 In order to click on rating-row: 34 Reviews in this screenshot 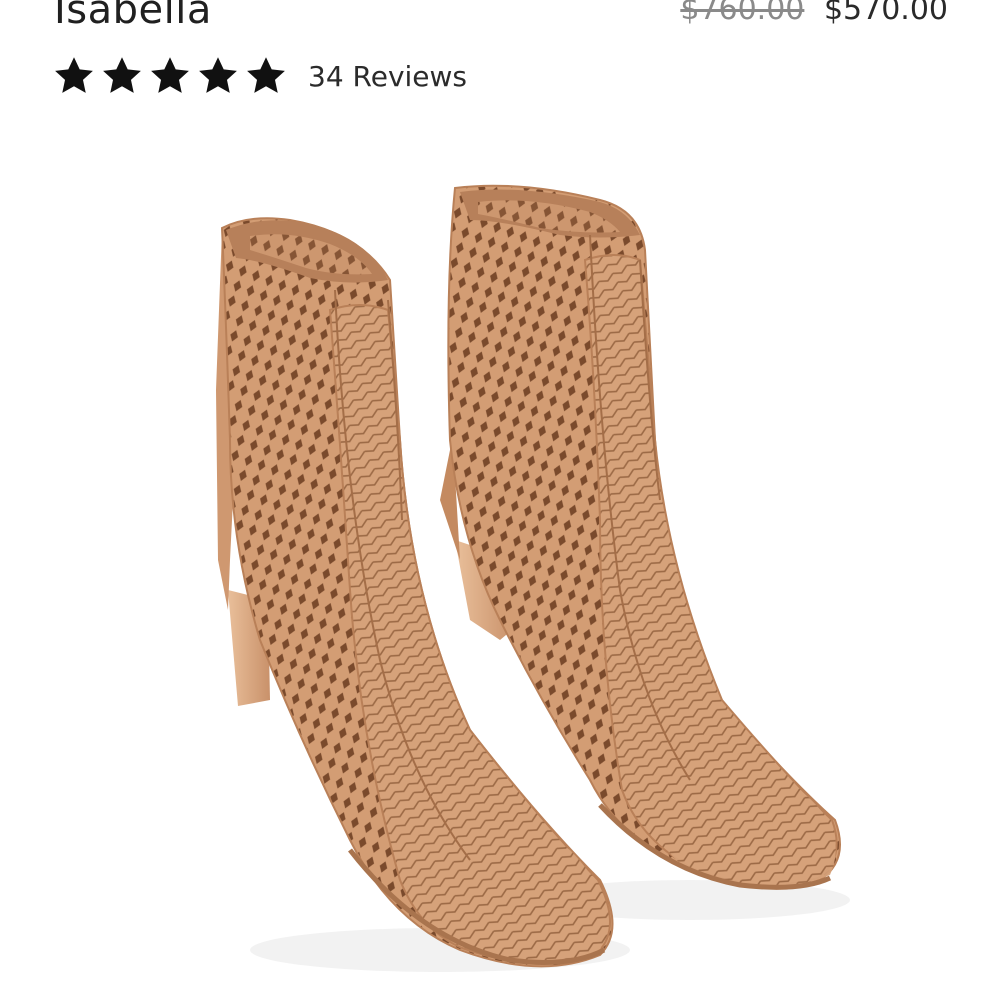, I will do `click(259, 76)`.